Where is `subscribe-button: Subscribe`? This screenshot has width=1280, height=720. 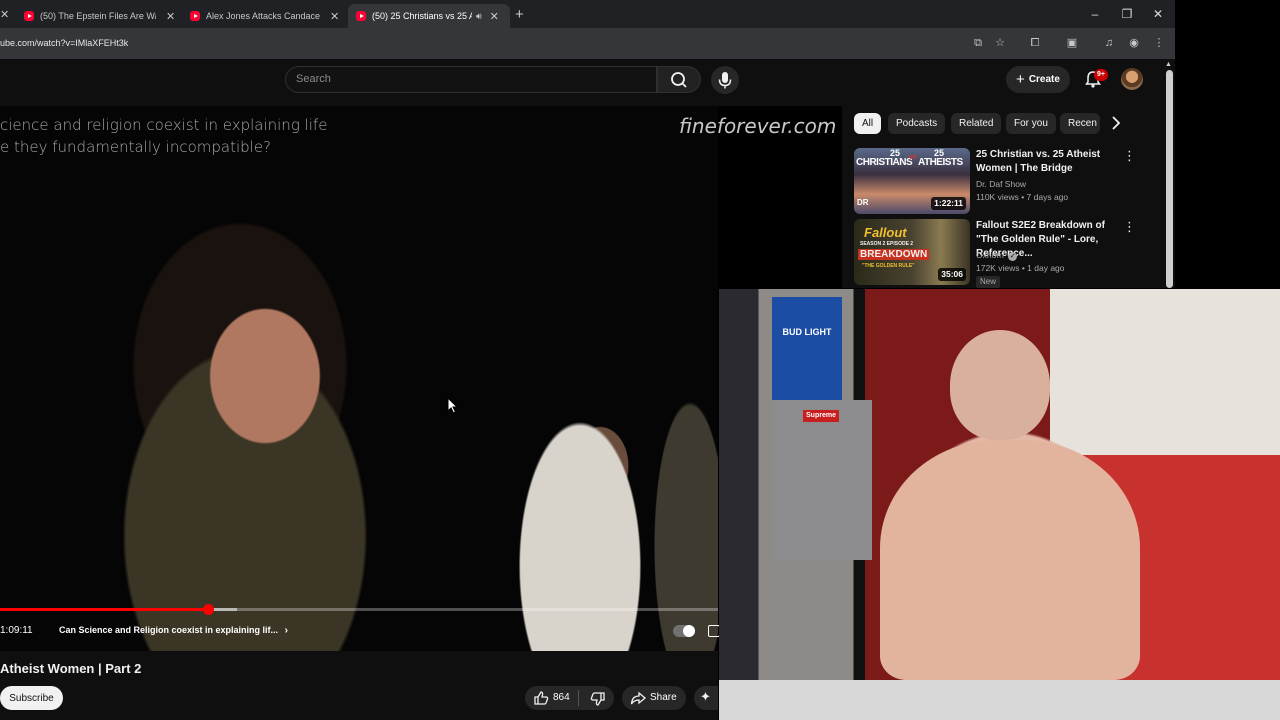 subscribe-button: Subscribe is located at coordinates (31, 698).